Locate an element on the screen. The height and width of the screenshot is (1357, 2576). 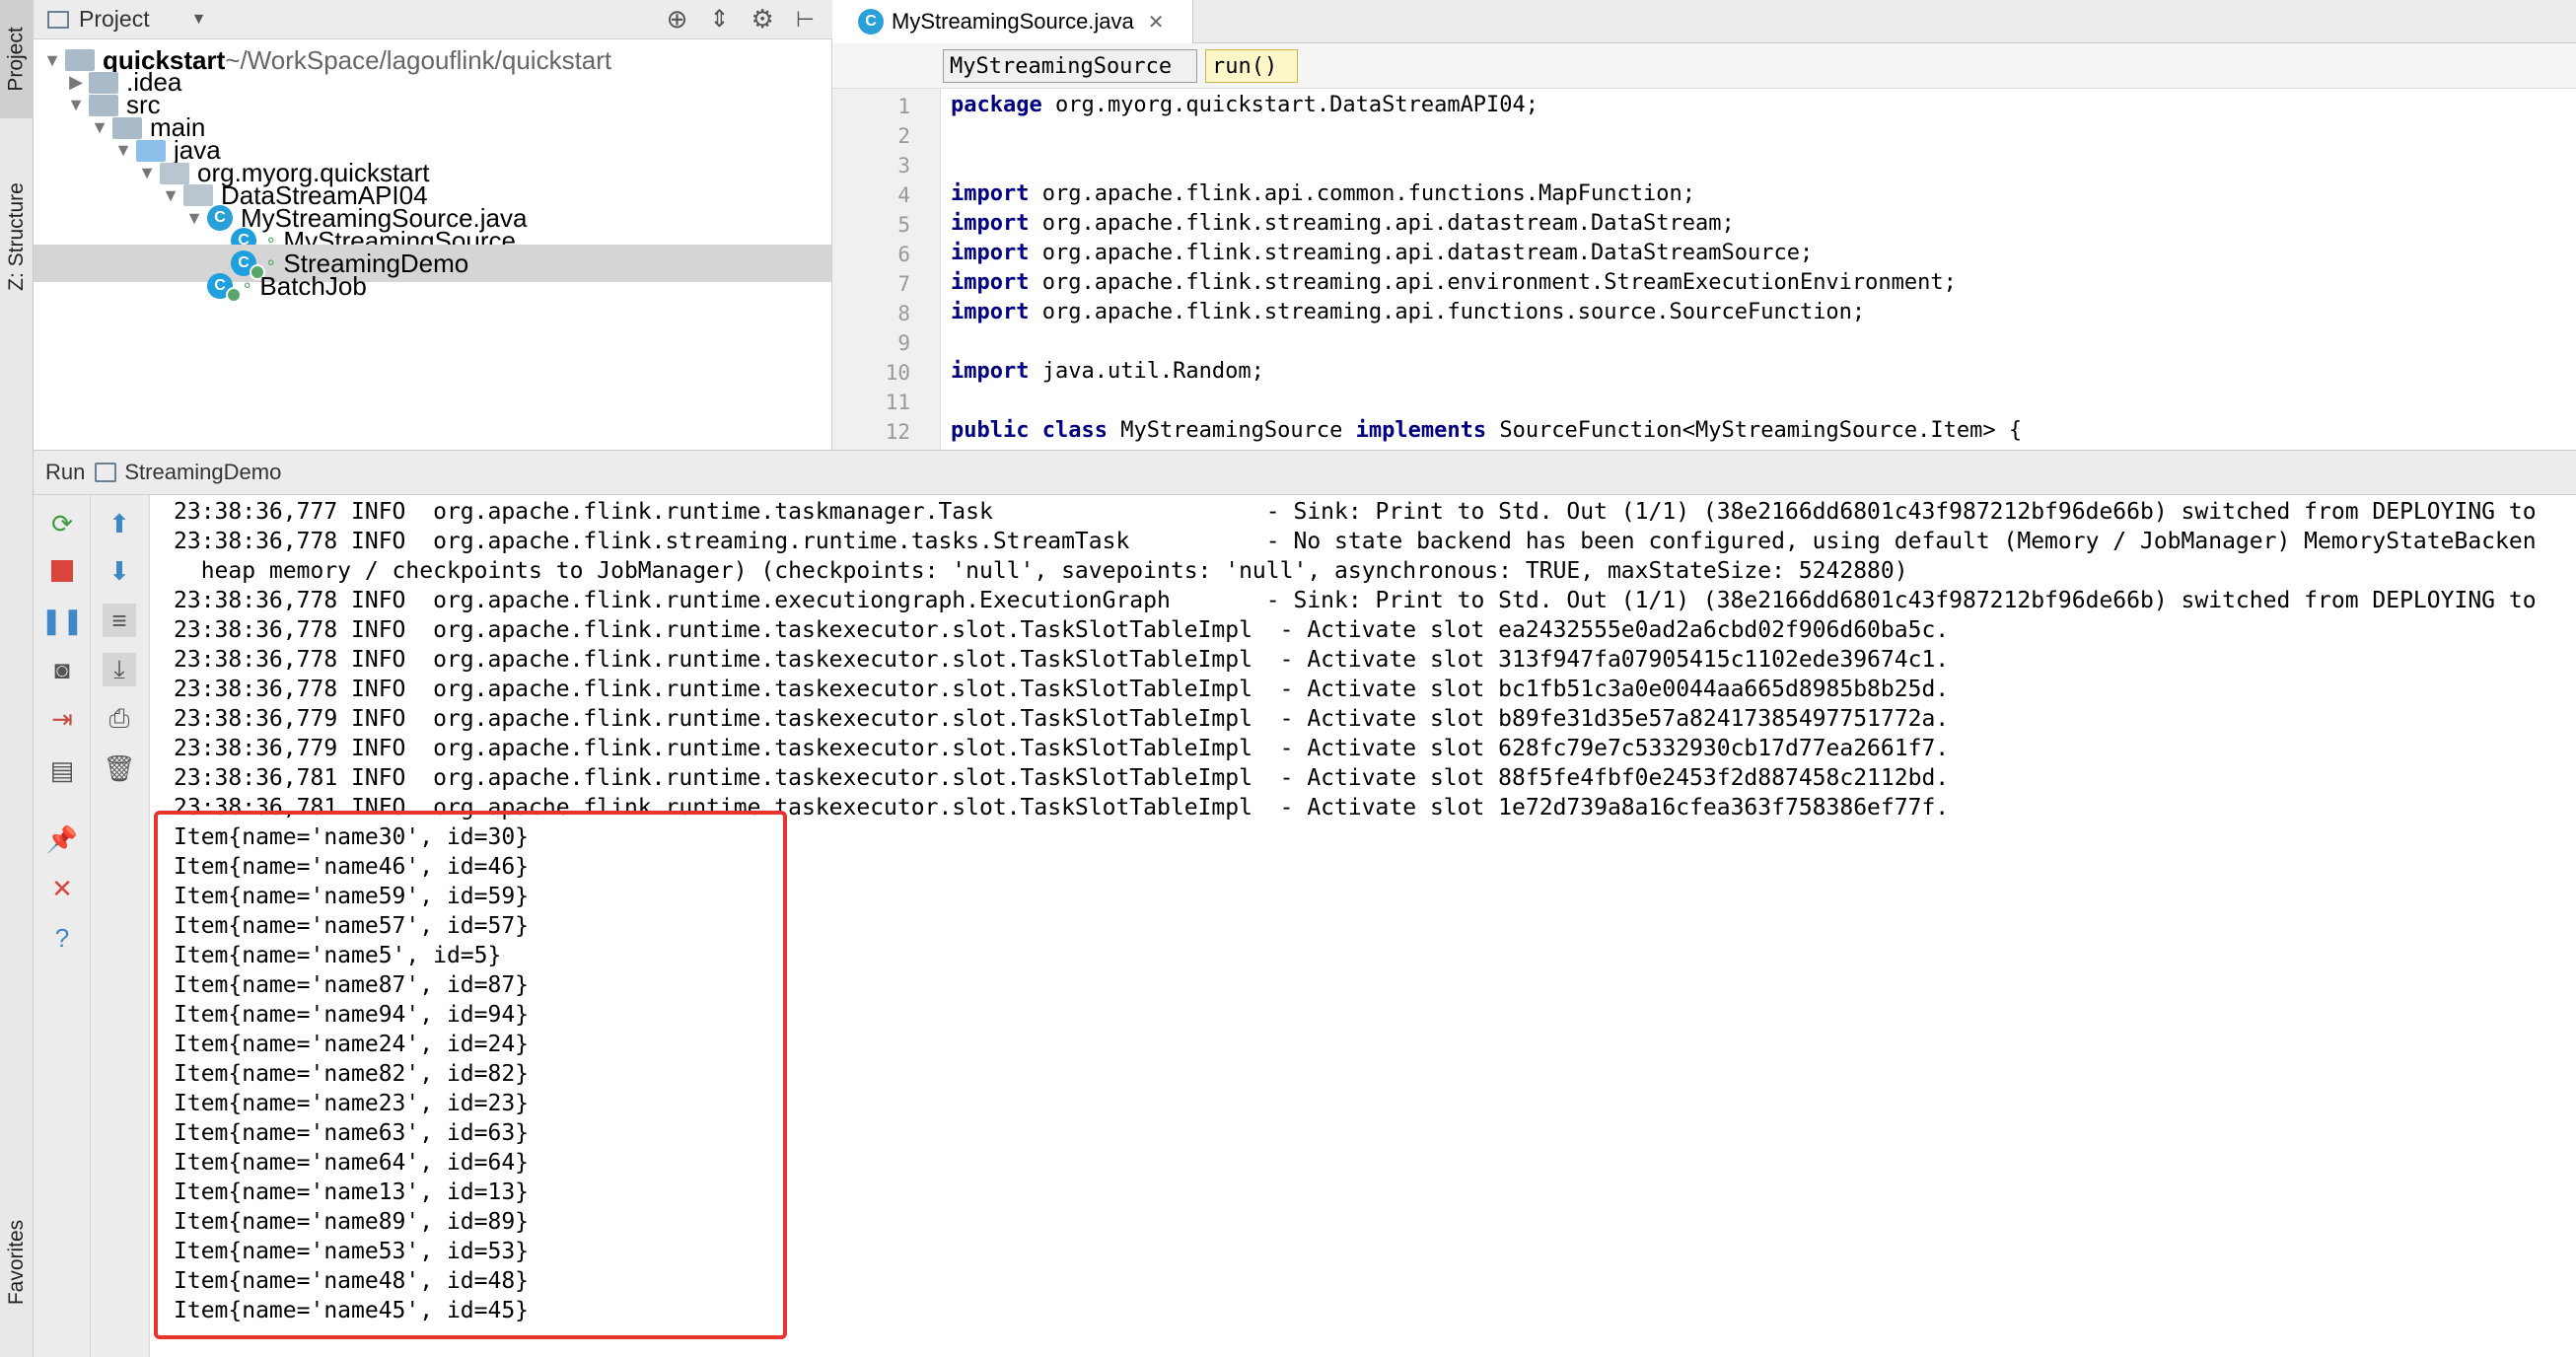
line-number: 8 is located at coordinates (904, 313).